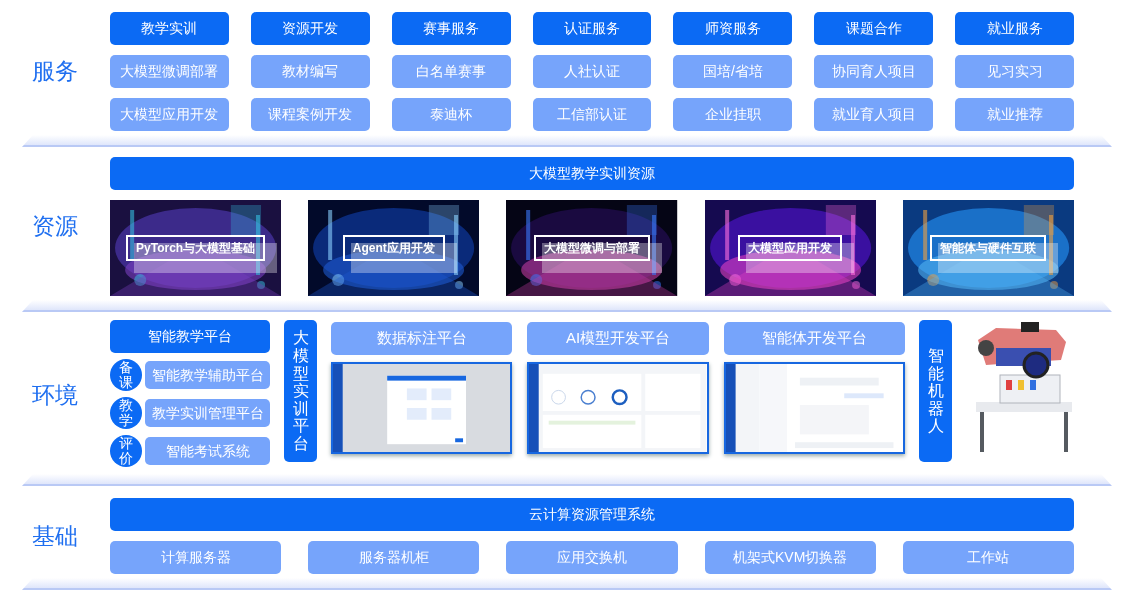 The height and width of the screenshot is (591, 1134). Describe the element at coordinates (394, 557) in the screenshot. I see `service-tag: 服务器机柜` at that location.